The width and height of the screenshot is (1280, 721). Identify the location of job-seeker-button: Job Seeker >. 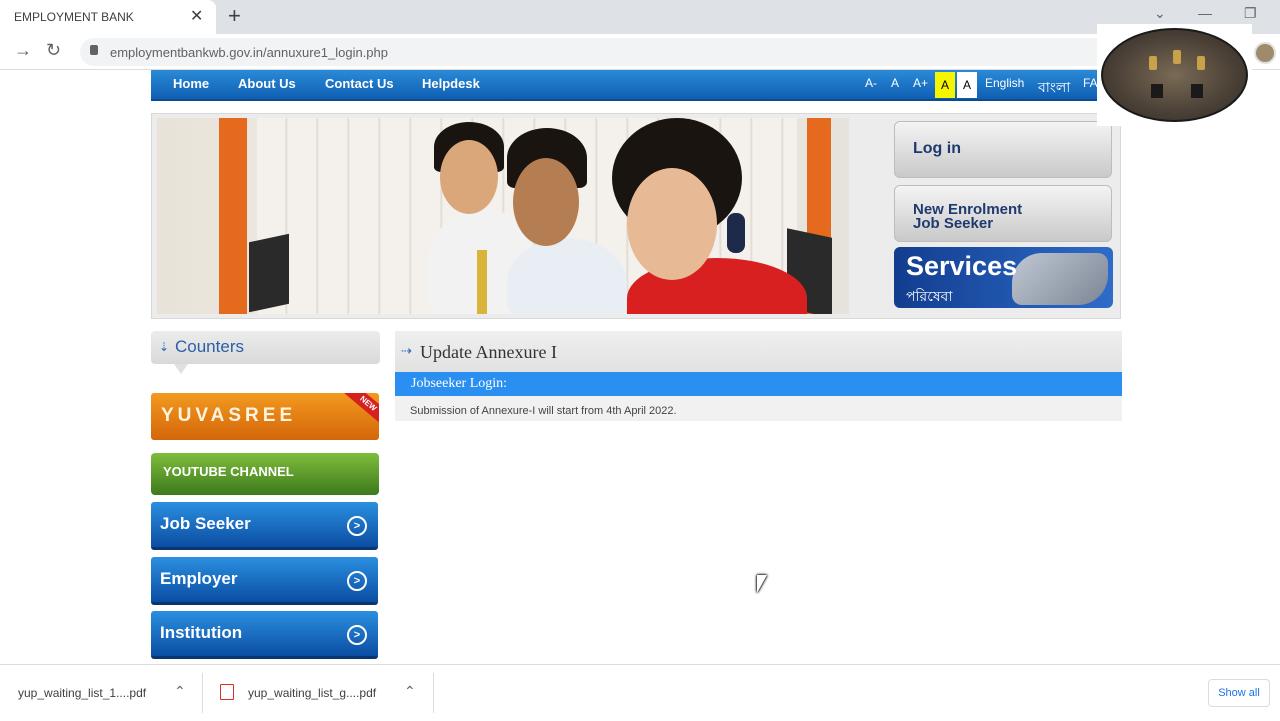
(264, 526).